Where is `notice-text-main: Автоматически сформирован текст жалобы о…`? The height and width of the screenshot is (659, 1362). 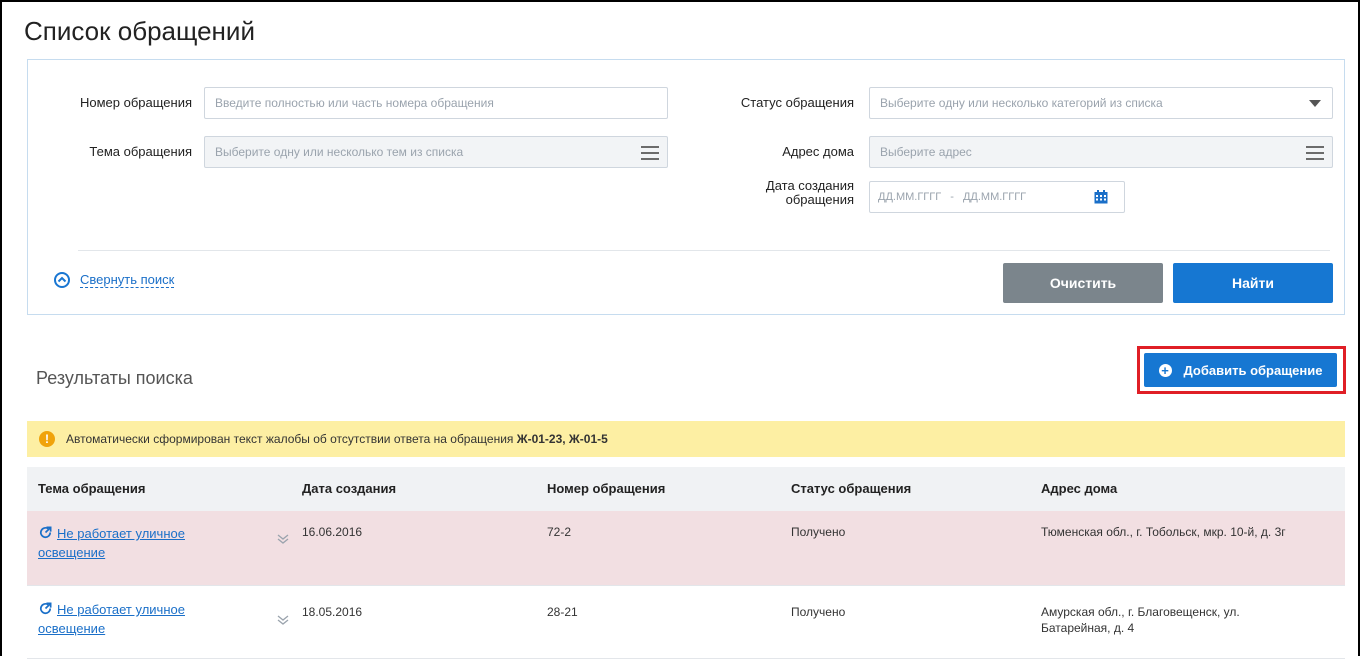
notice-text-main: Автоматически сформирован текст жалобы о… is located at coordinates (291, 439).